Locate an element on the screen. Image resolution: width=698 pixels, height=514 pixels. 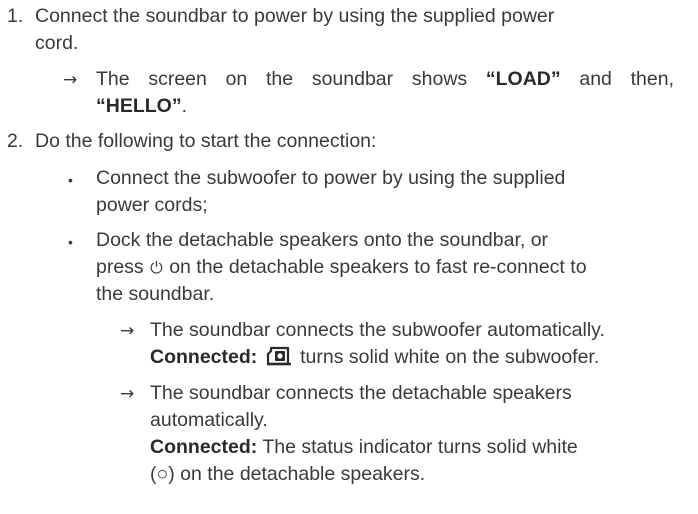
subwoofer-icon is located at coordinates (278, 356).